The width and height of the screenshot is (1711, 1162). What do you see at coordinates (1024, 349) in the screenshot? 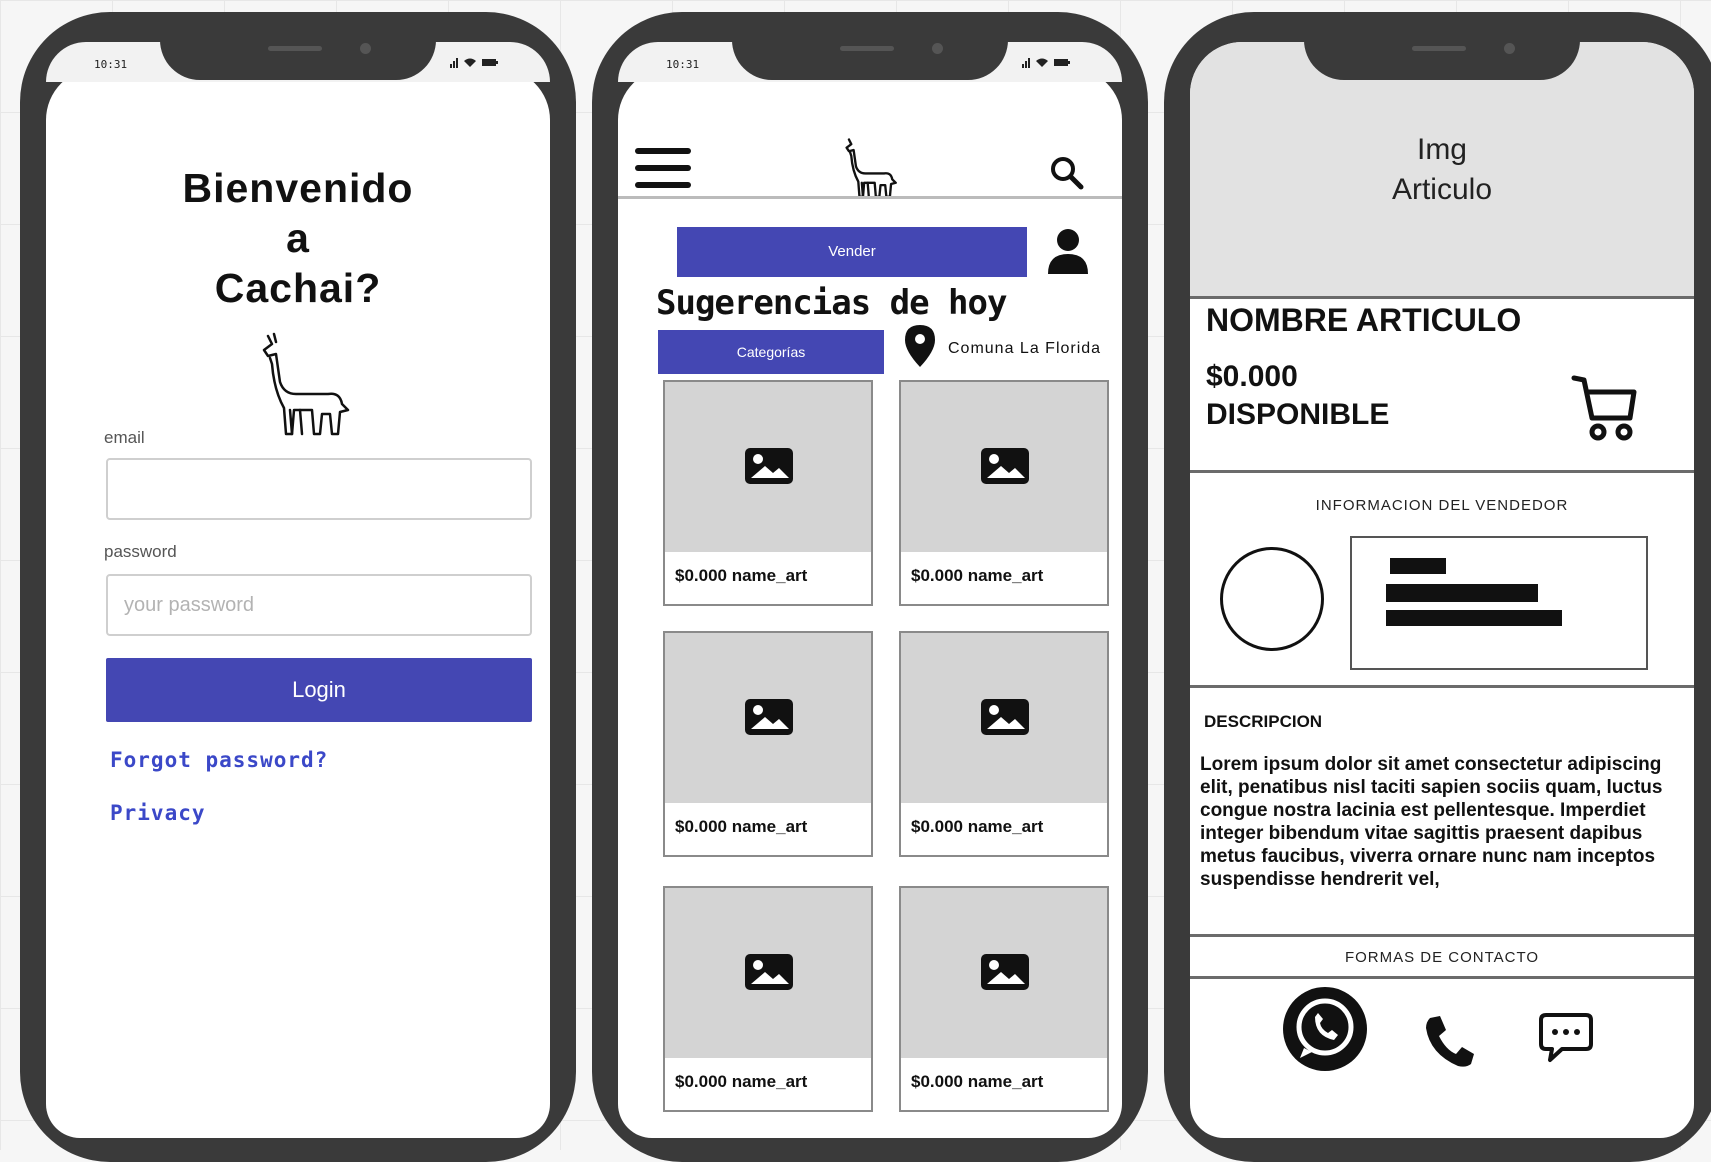
I see `location-label: Comuna La Florida` at bounding box center [1024, 349].